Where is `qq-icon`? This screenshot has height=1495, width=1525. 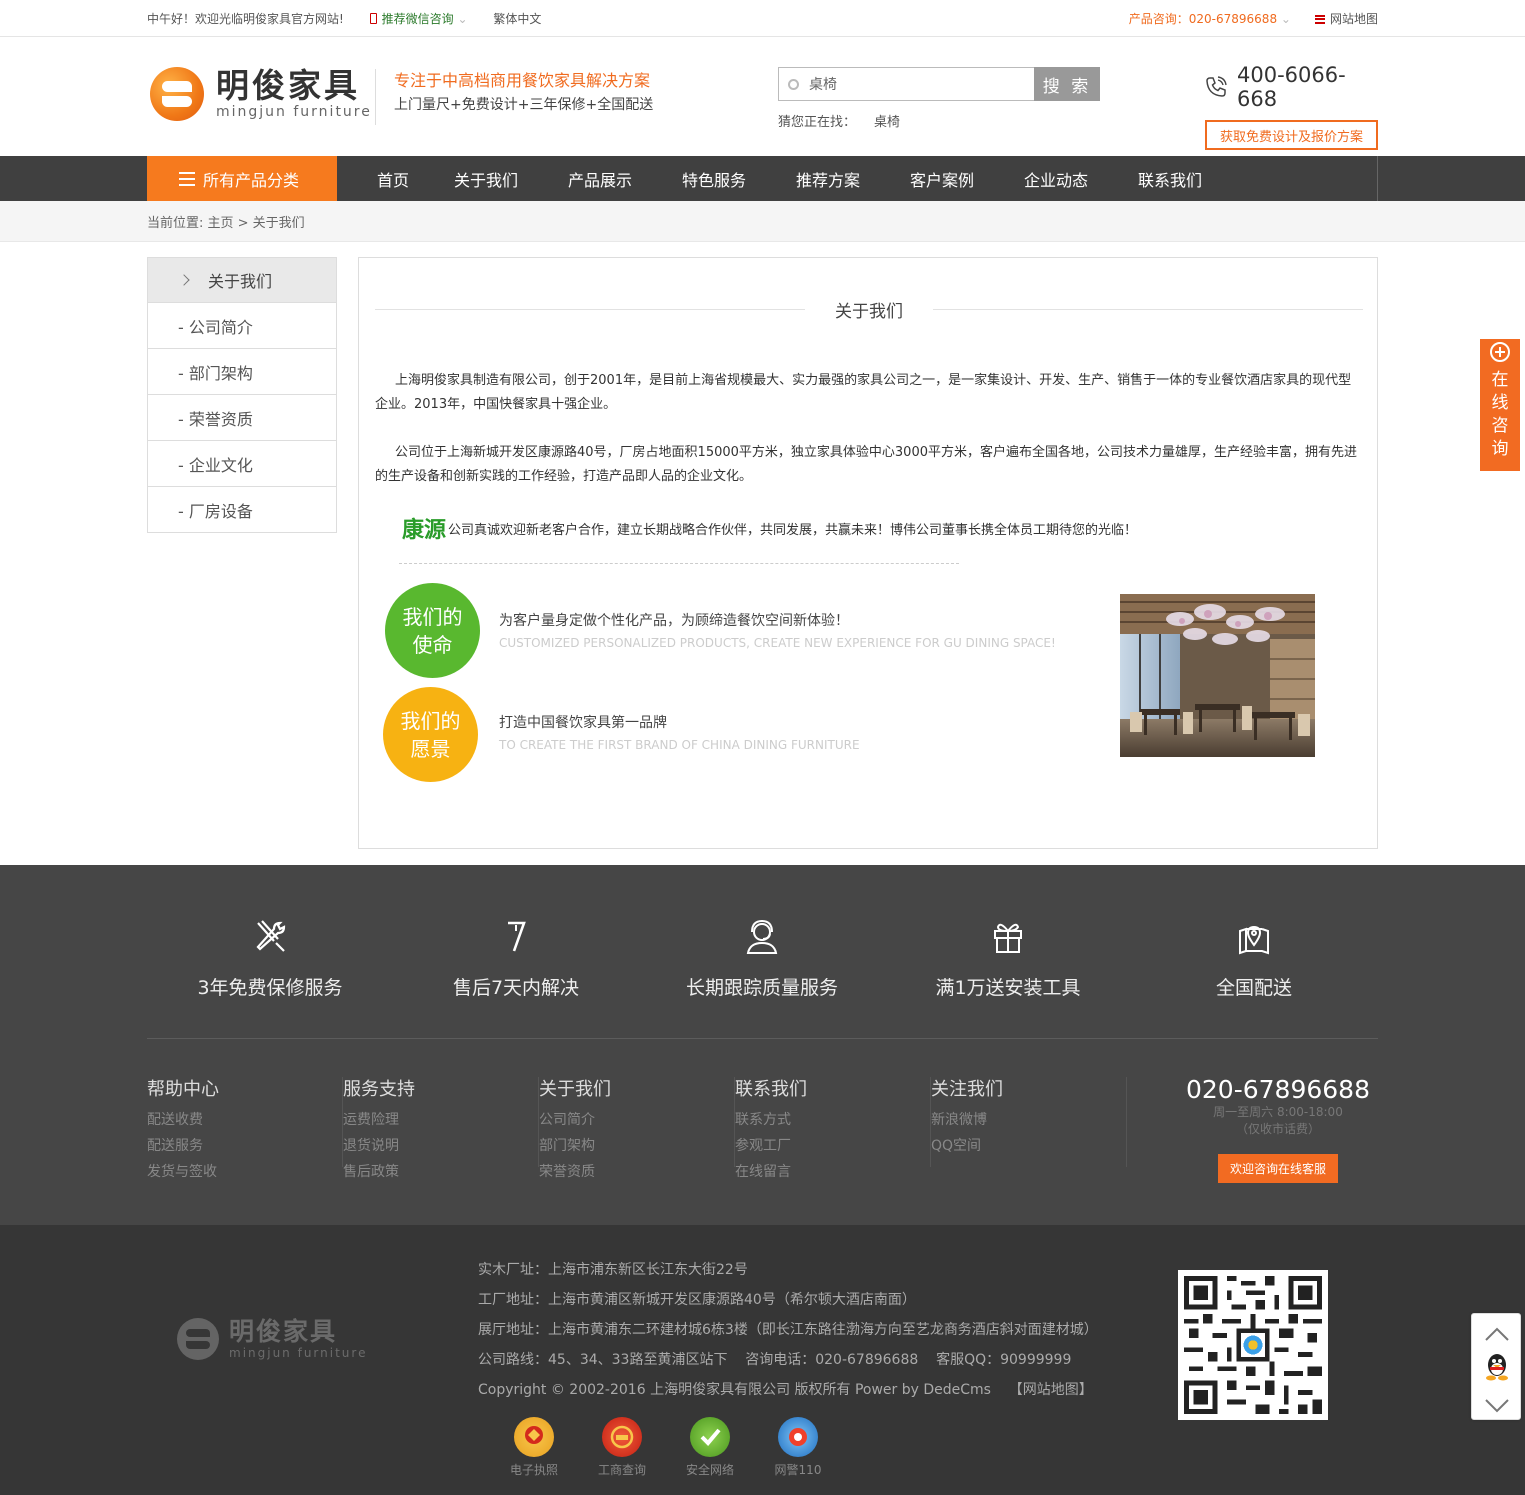
qq-icon is located at coordinates (1497, 1367).